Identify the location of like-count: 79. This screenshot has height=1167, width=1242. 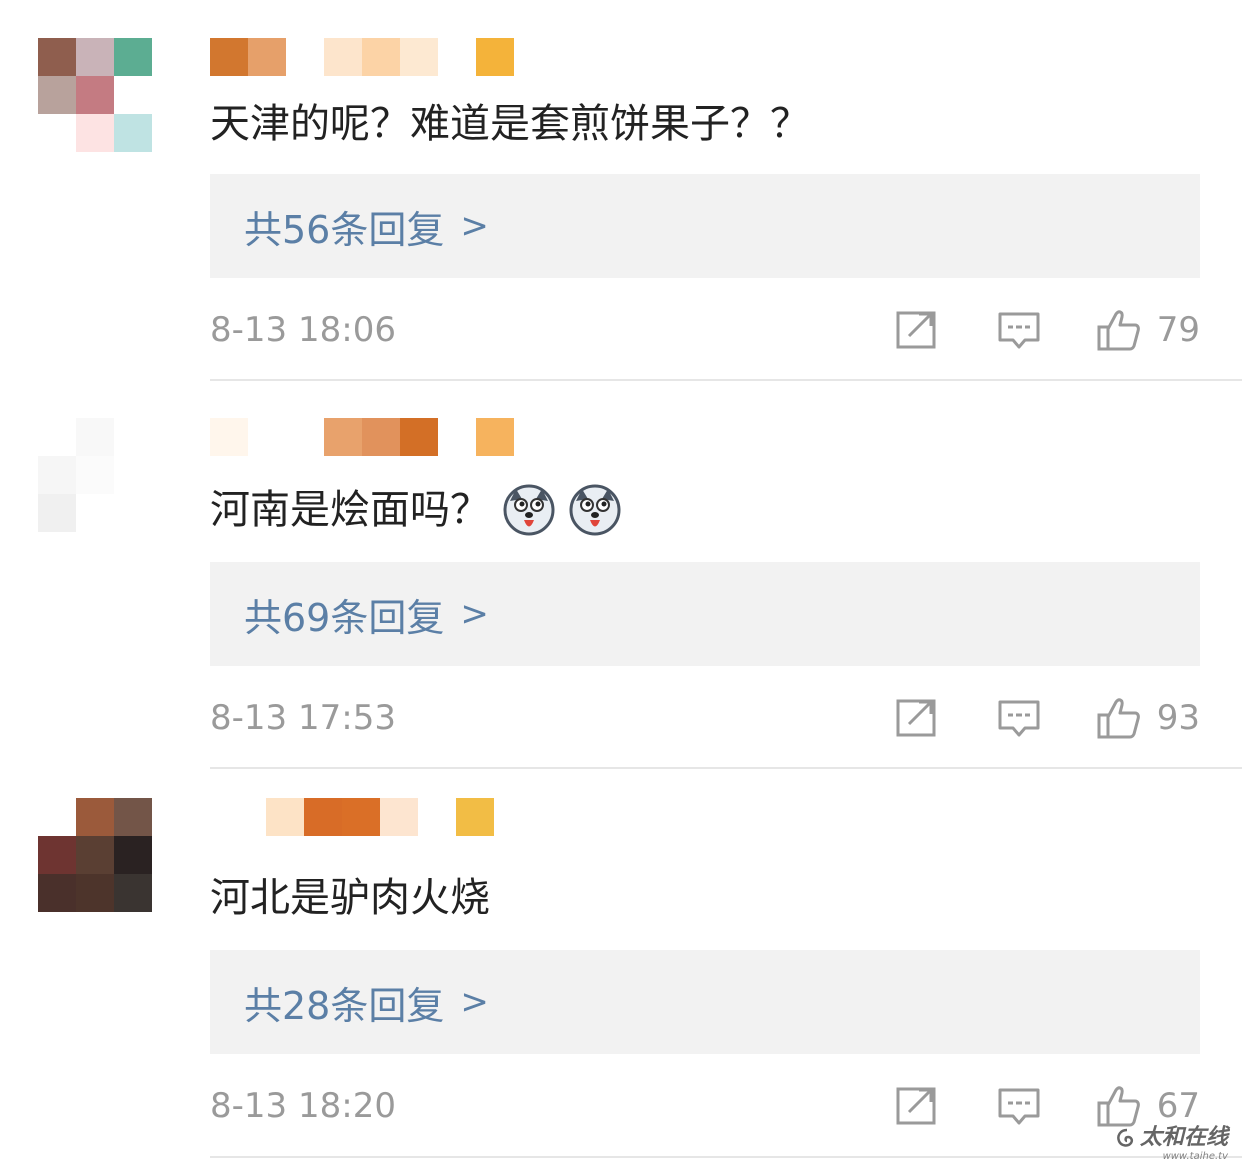
(1178, 330).